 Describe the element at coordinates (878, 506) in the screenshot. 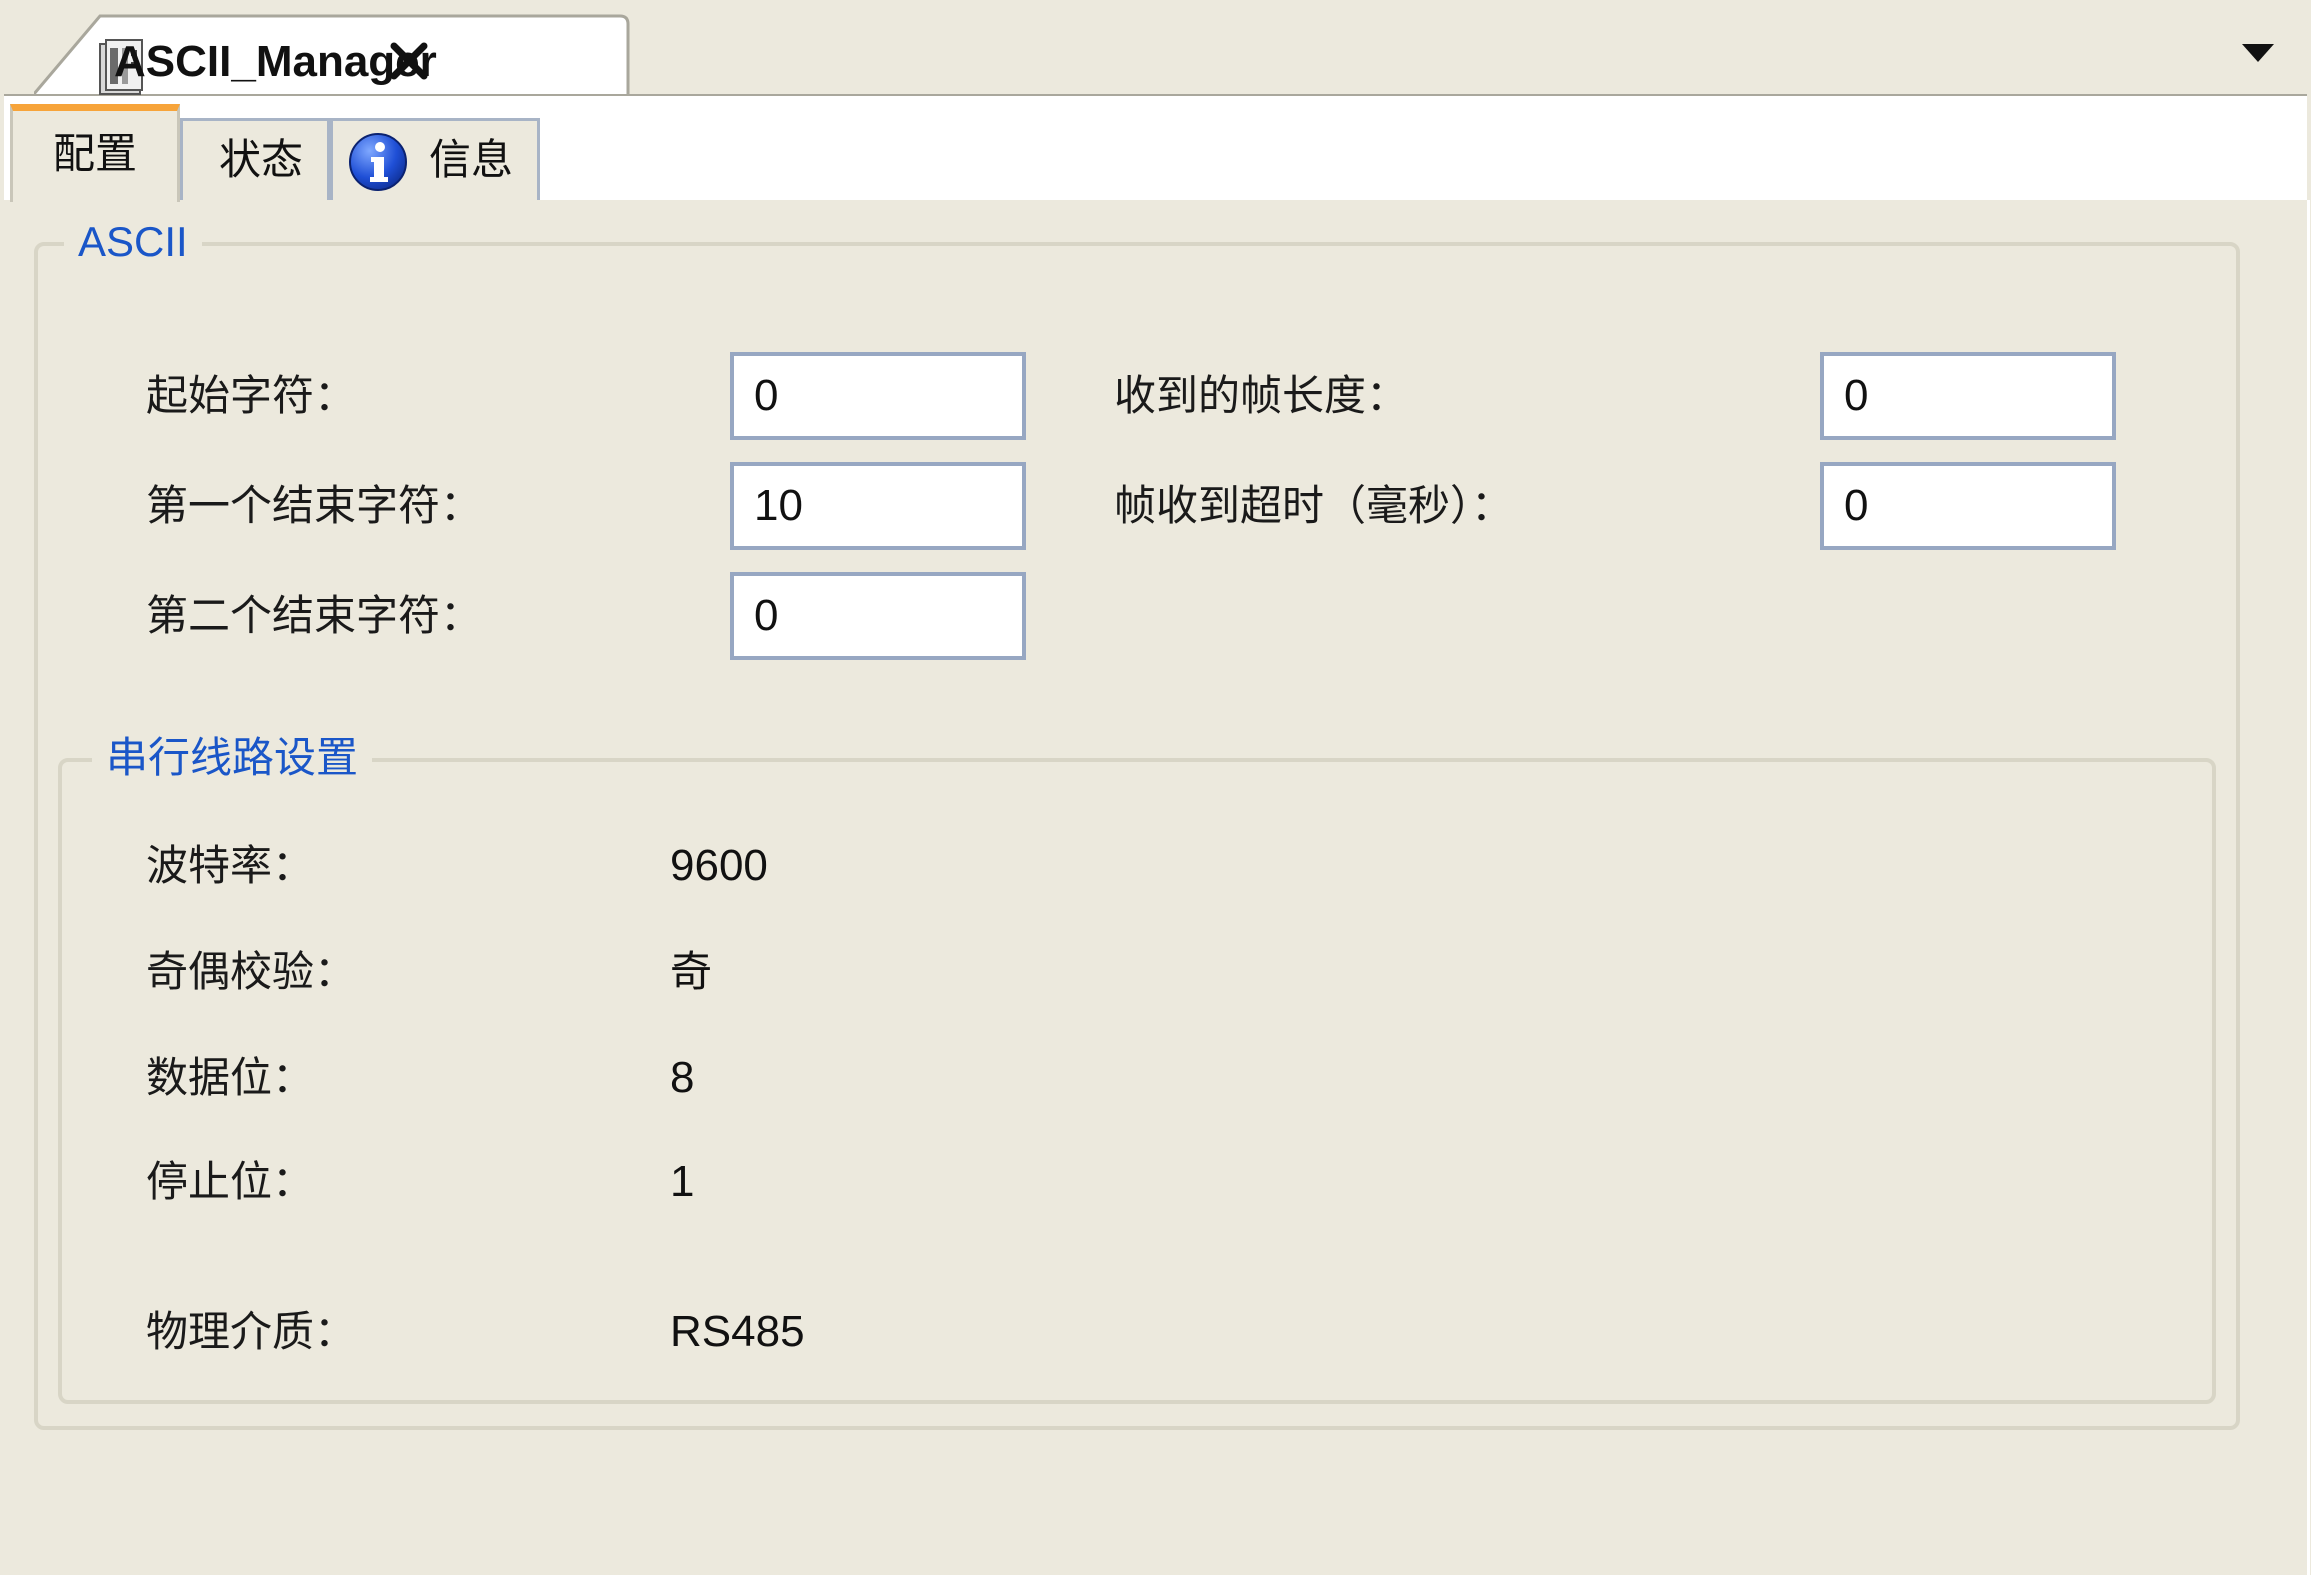

I see `first-end-char-input` at that location.